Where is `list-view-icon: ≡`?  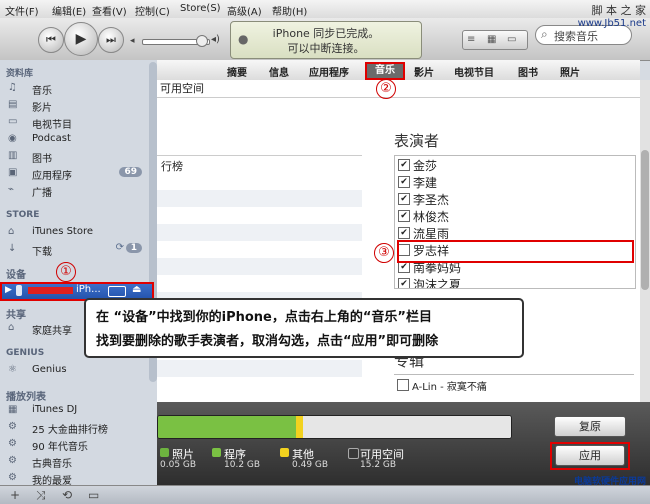 list-view-icon: ≡ is located at coordinates (471, 39).